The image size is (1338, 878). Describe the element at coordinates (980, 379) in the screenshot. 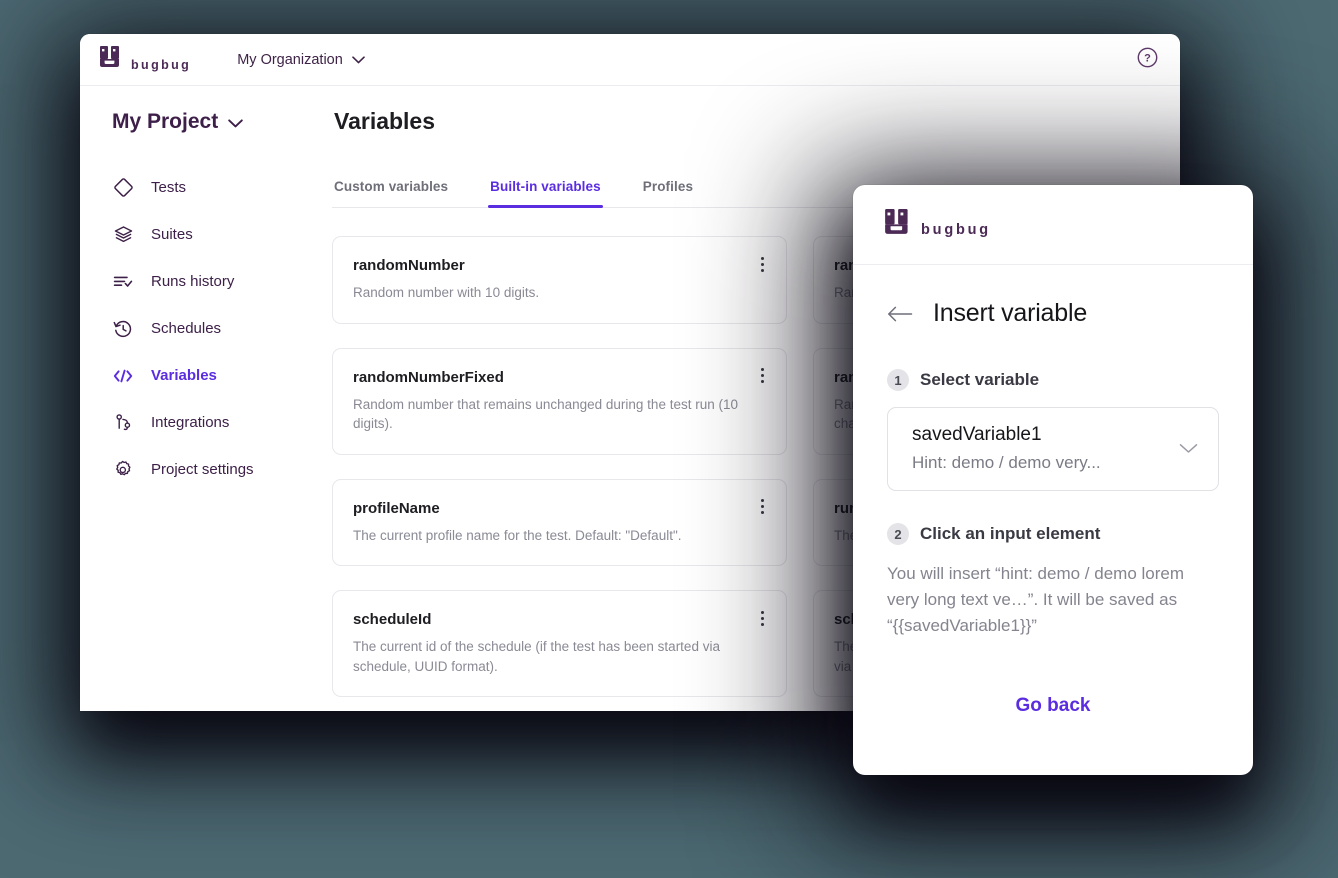

I see `step-1-label: Select variable` at that location.